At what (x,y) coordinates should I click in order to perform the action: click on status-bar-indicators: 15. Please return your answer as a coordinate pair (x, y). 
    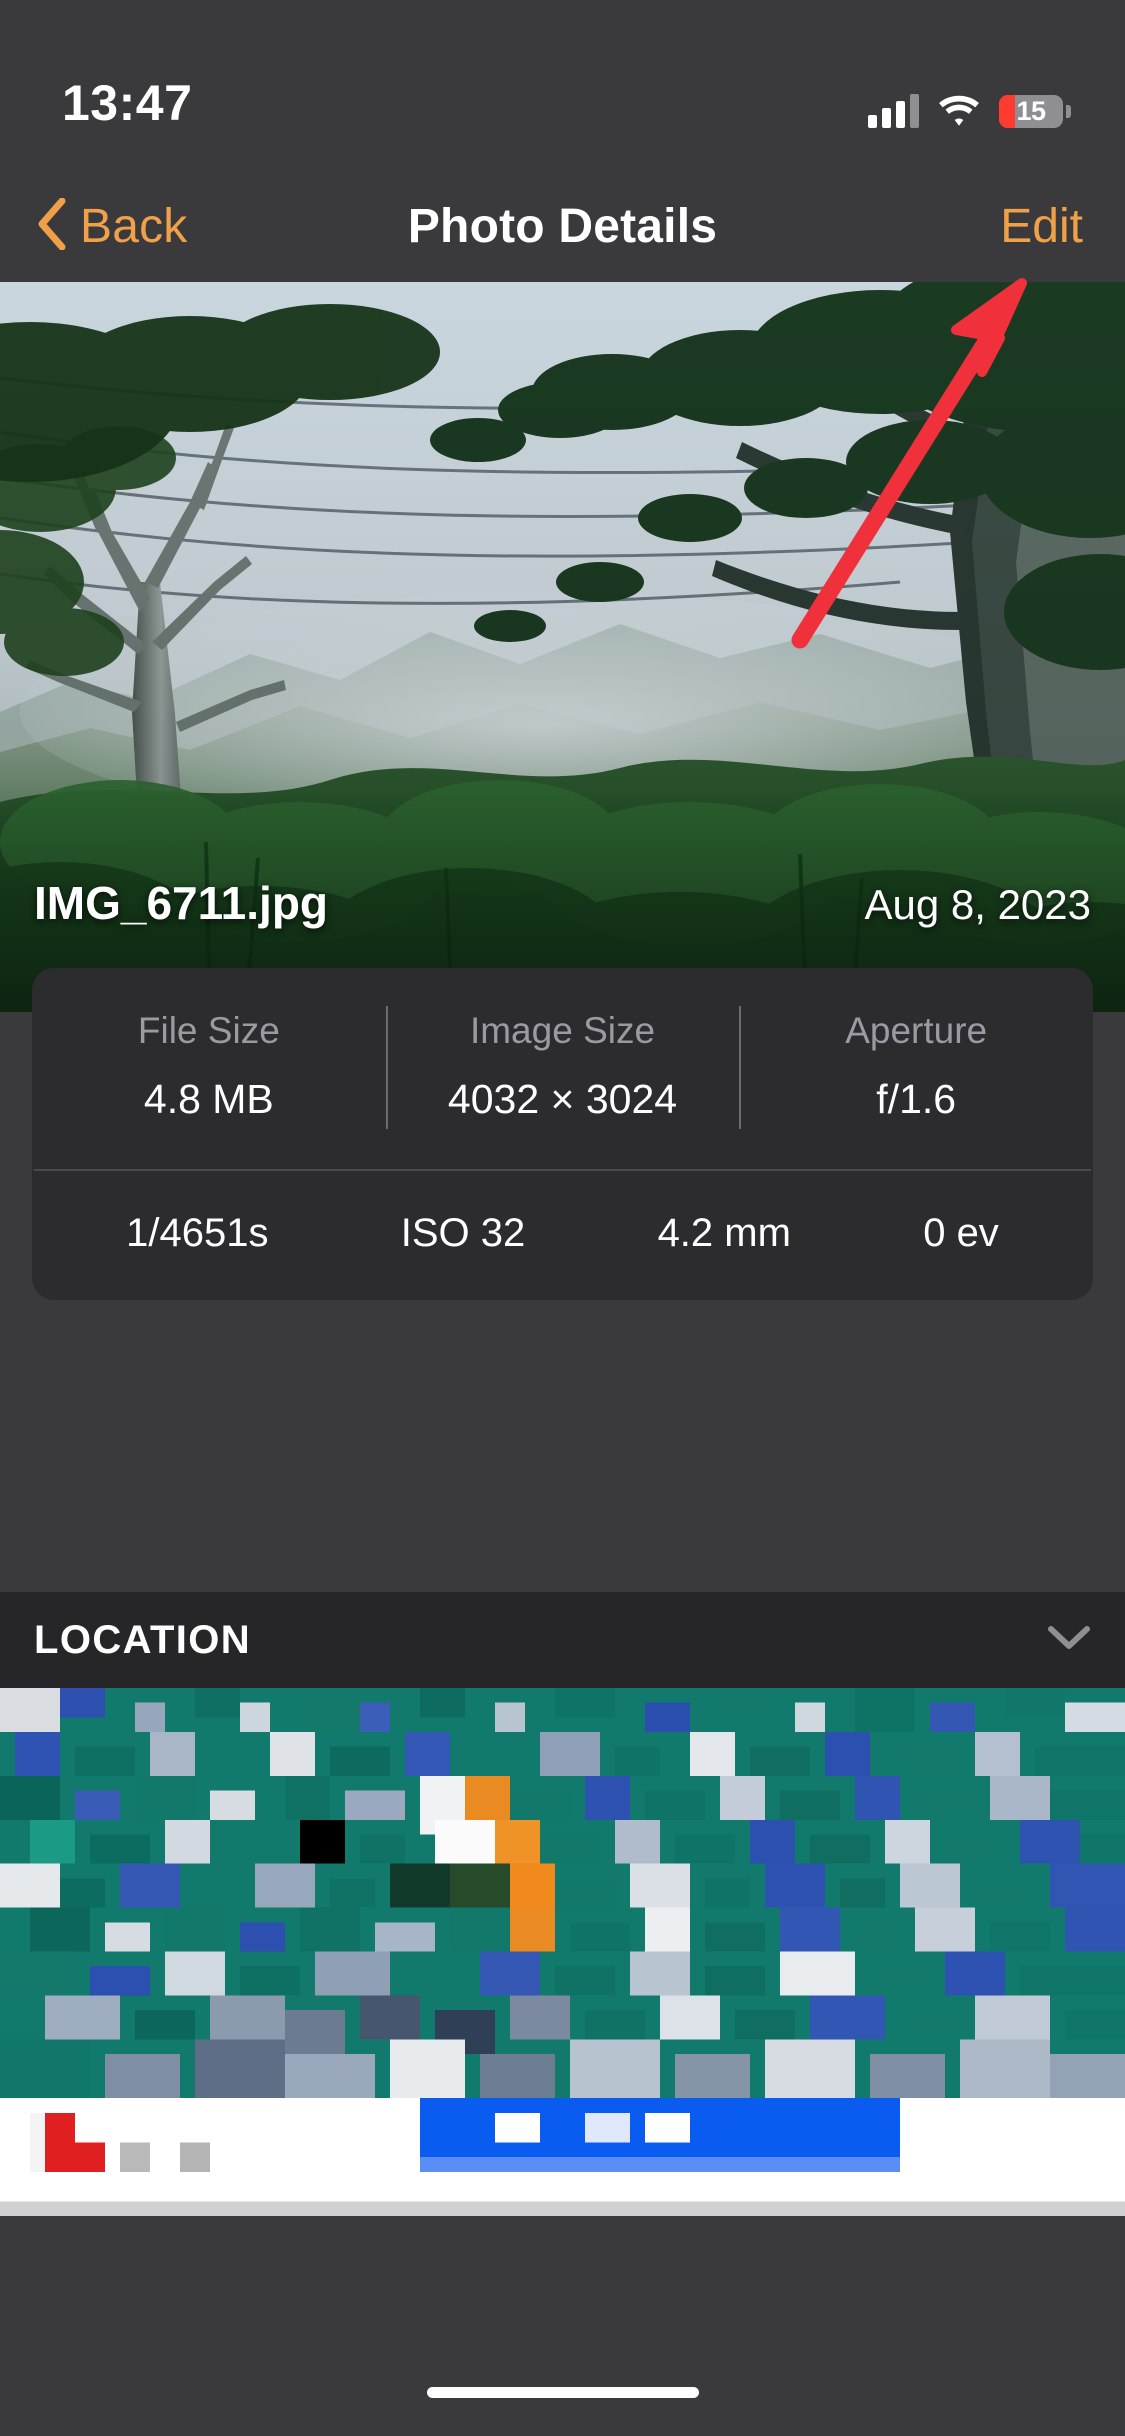
    Looking at the image, I should click on (969, 111).